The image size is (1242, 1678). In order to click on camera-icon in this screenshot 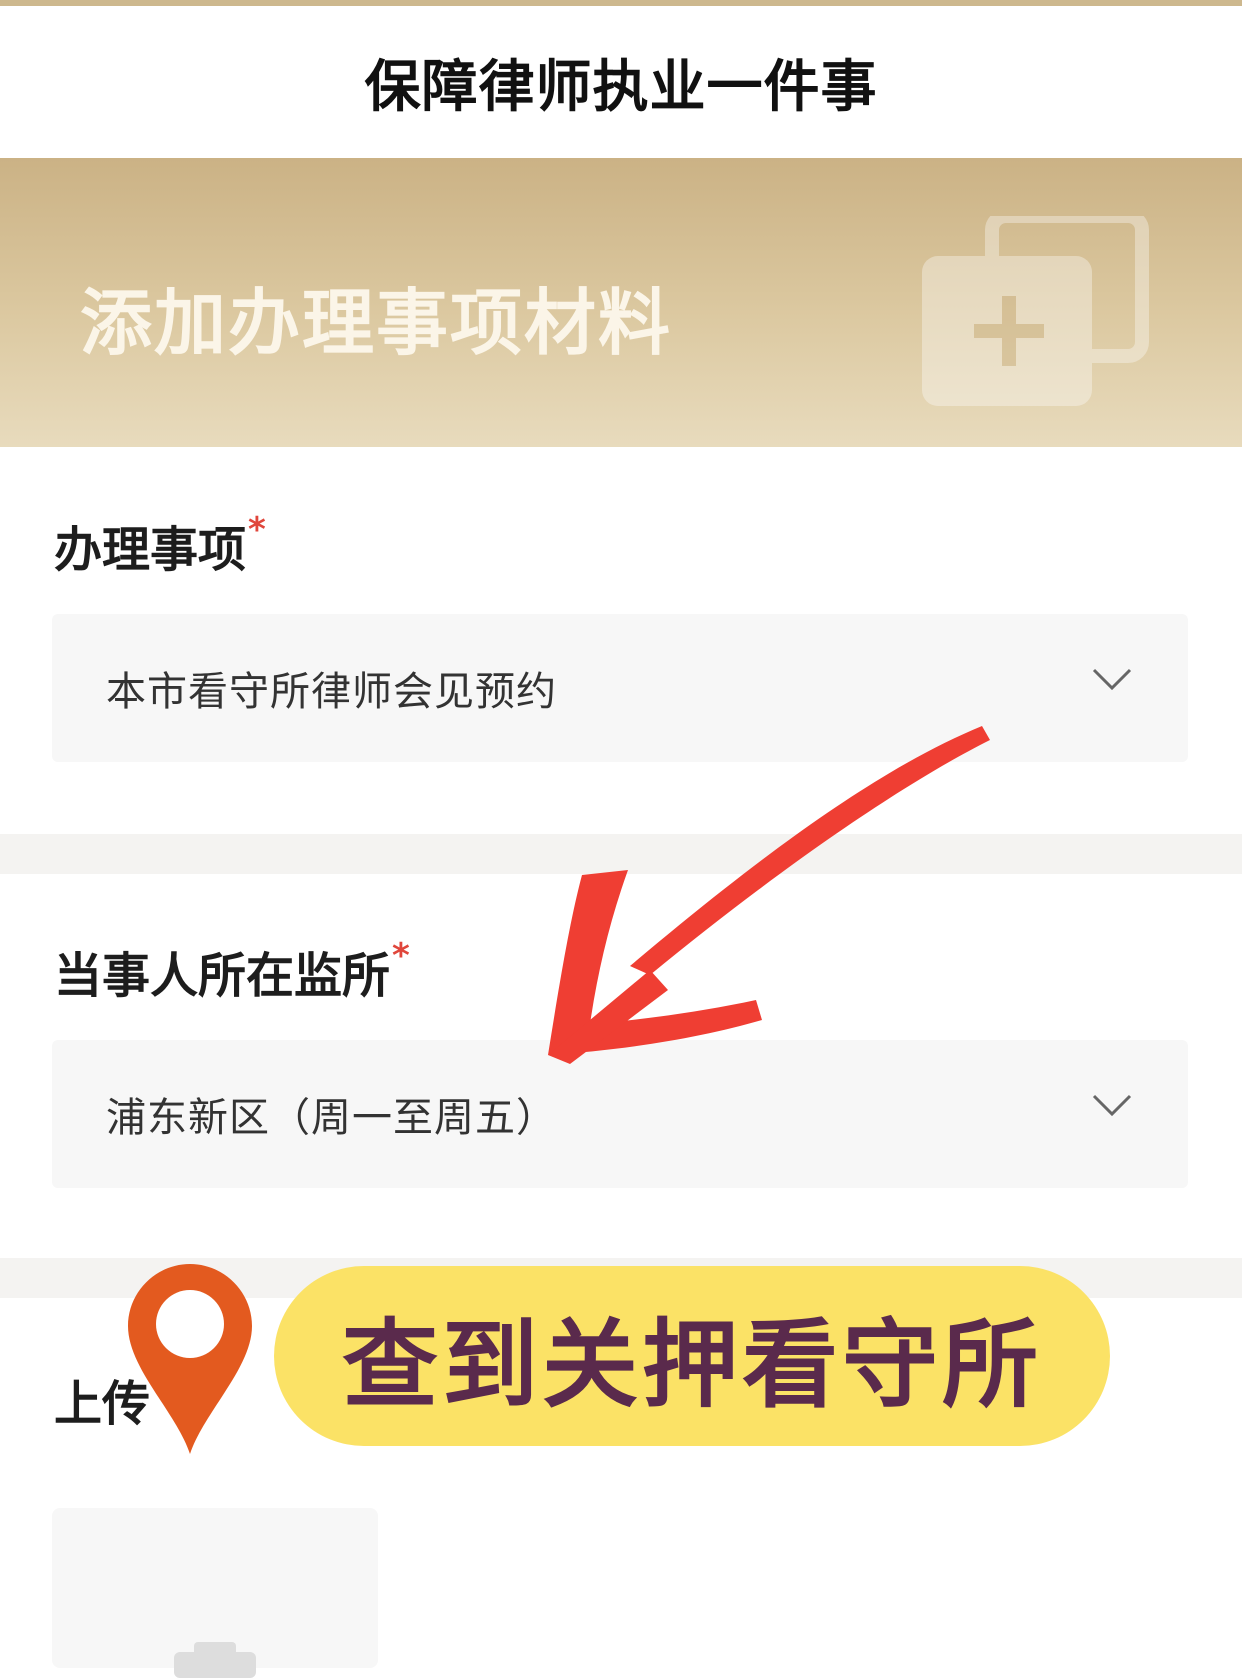, I will do `click(215, 1660)`.